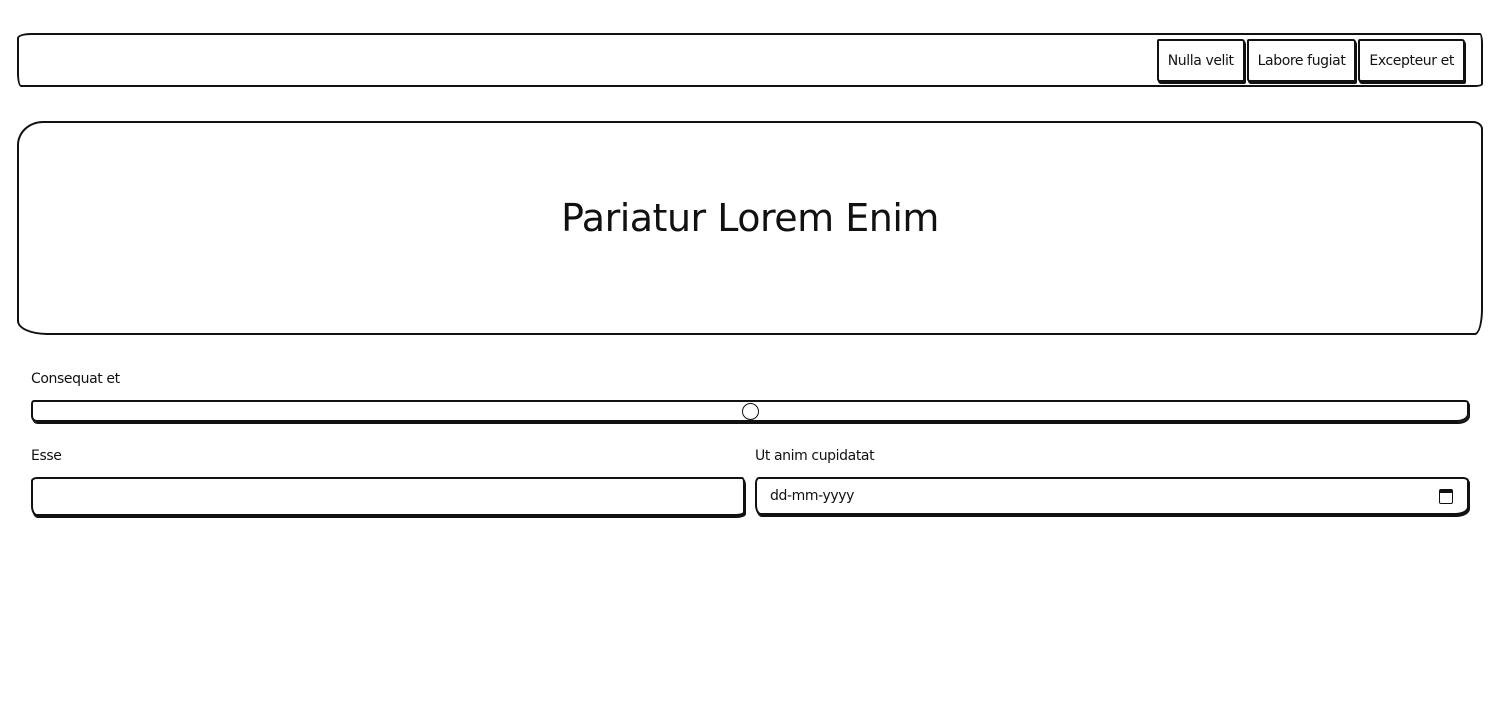 Image resolution: width=1500 pixels, height=720 pixels. I want to click on date-field-label: Ut anim cupidatat, so click(815, 456).